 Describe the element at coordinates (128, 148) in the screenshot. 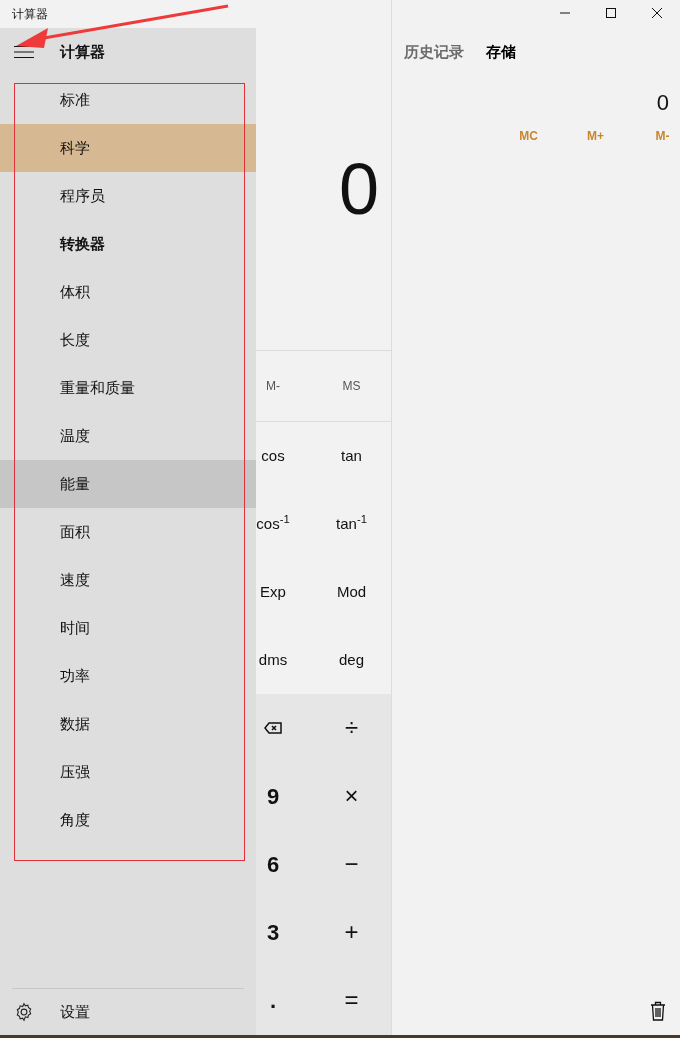

I see `nav-item: 科学` at that location.